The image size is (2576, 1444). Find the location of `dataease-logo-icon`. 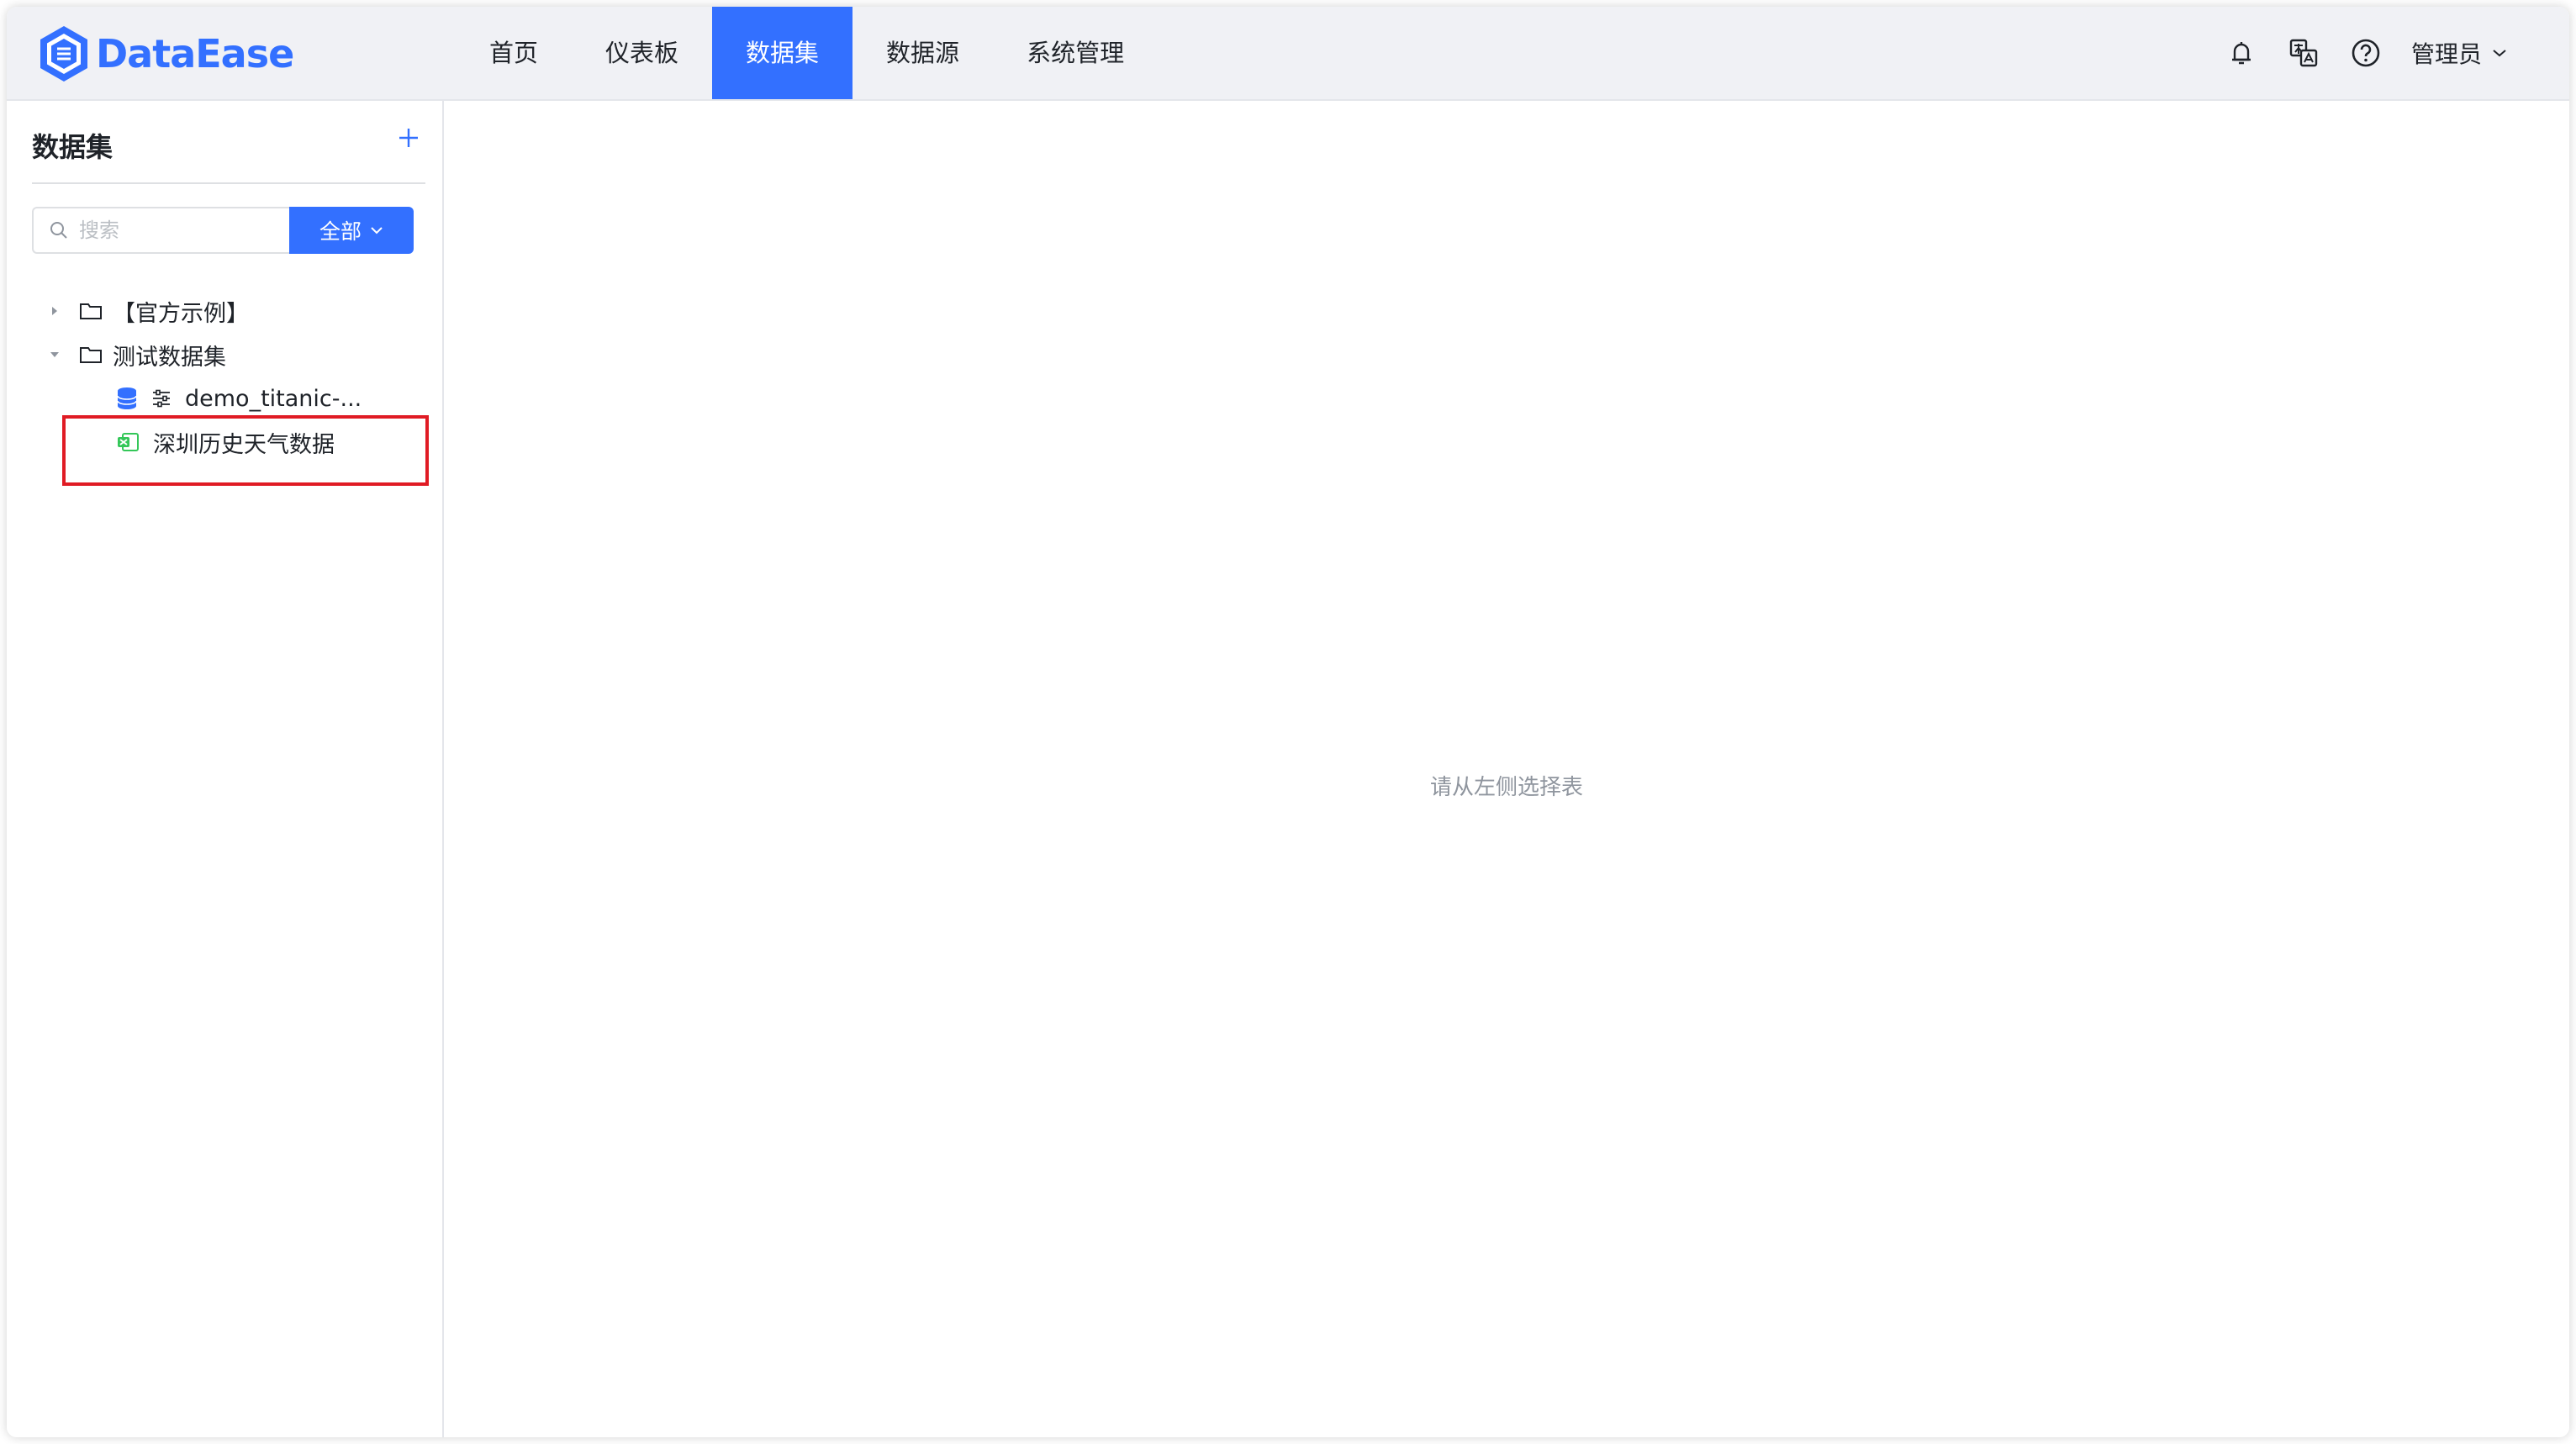

dataease-logo-icon is located at coordinates (63, 54).